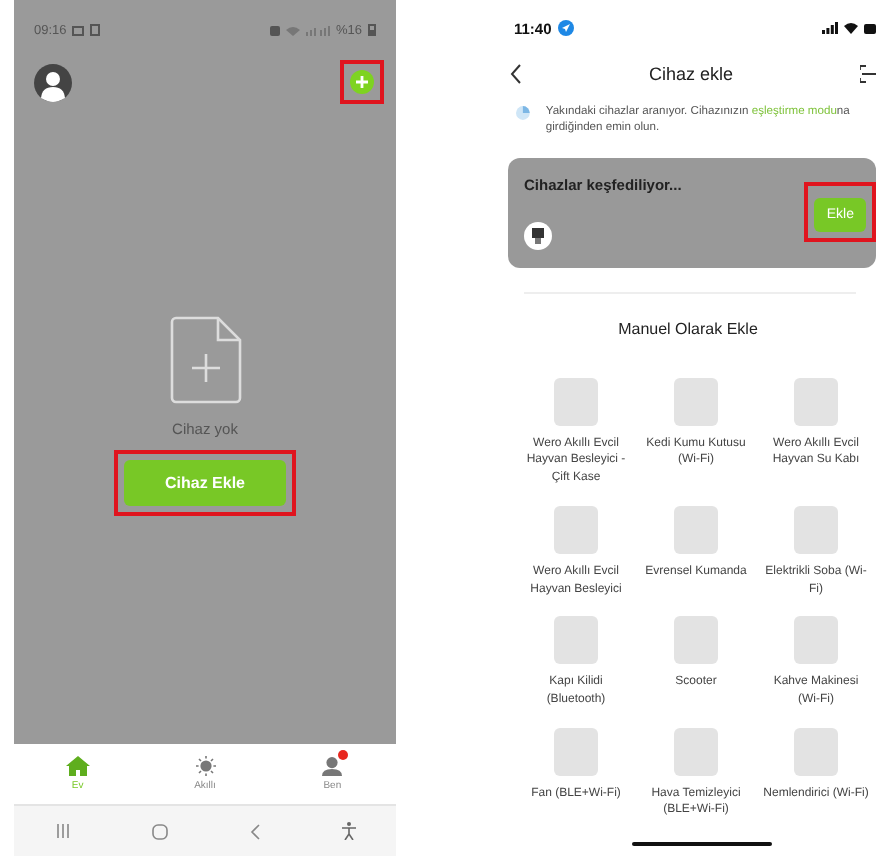 Image resolution: width=876 pixels, height=856 pixels. What do you see at coordinates (53, 82) in the screenshot?
I see `avatar-icon` at bounding box center [53, 82].